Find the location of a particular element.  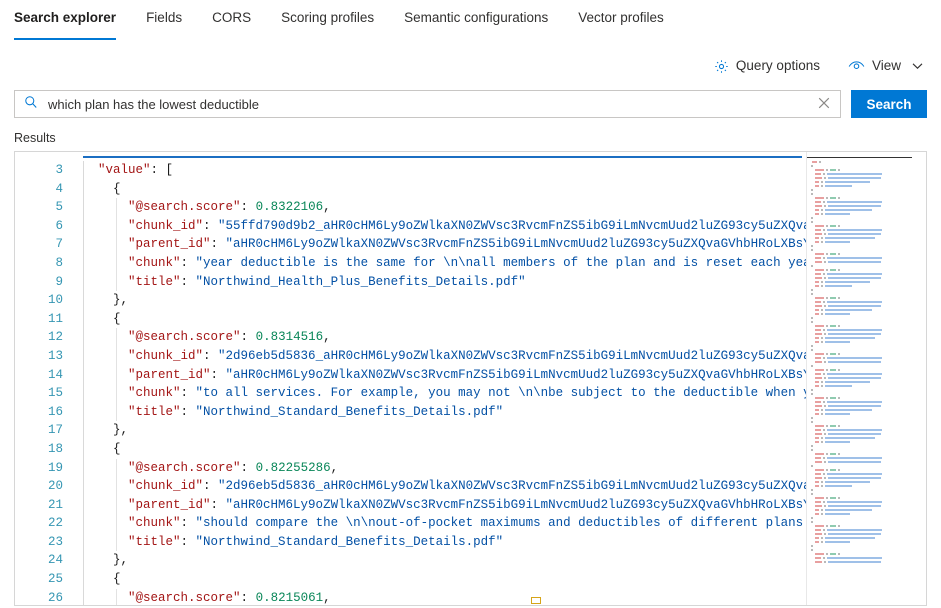

code-line: 3 "value": [ is located at coordinates (470, 170).